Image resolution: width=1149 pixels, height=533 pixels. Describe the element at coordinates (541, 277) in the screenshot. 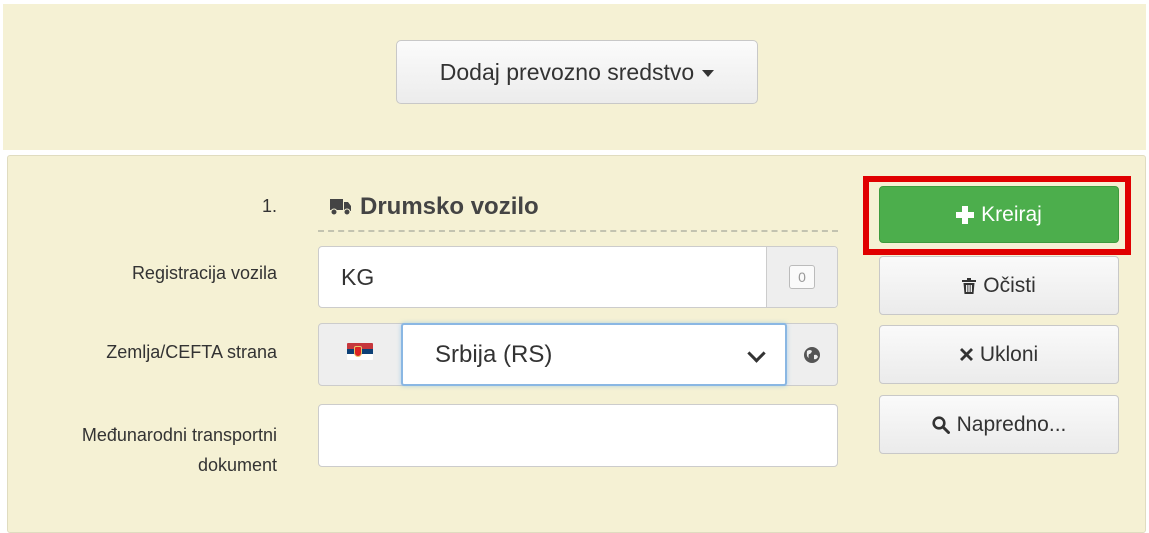

I see `registration-input` at that location.